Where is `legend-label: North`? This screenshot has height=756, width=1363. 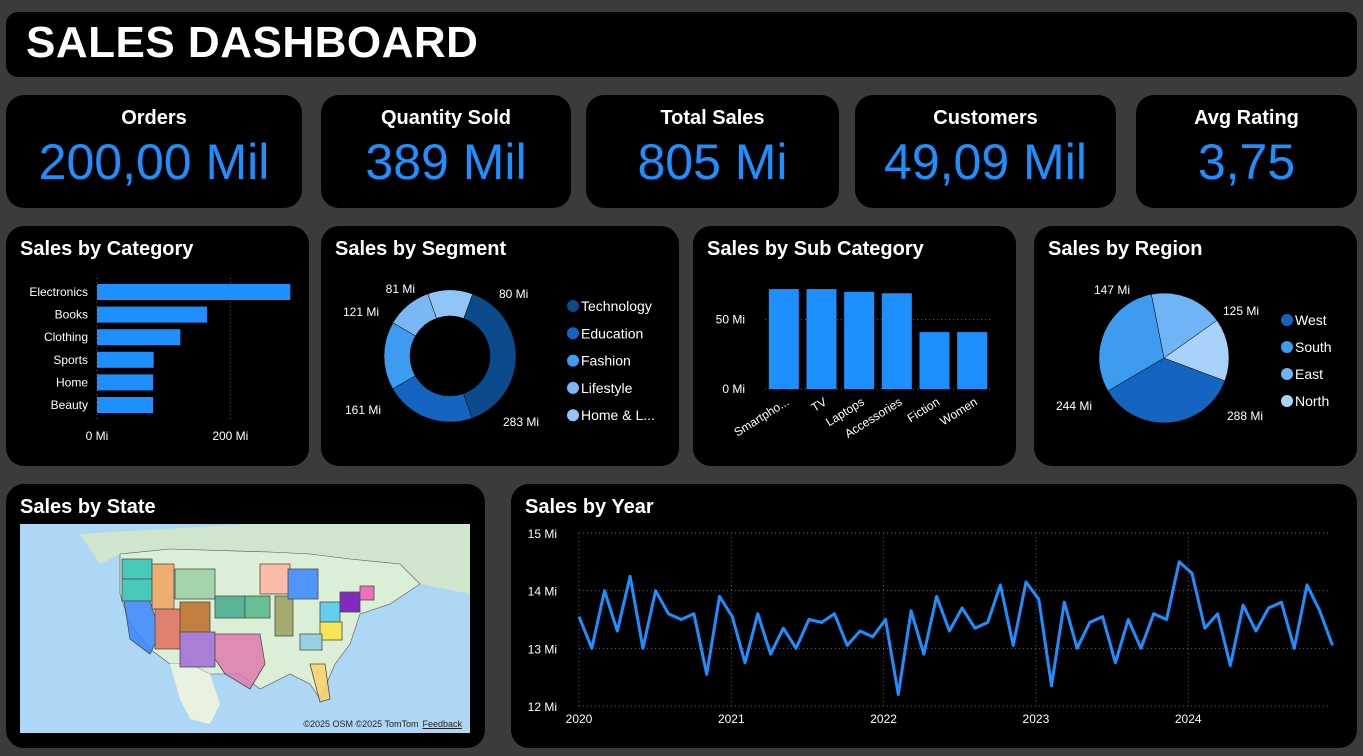 legend-label: North is located at coordinates (1312, 401).